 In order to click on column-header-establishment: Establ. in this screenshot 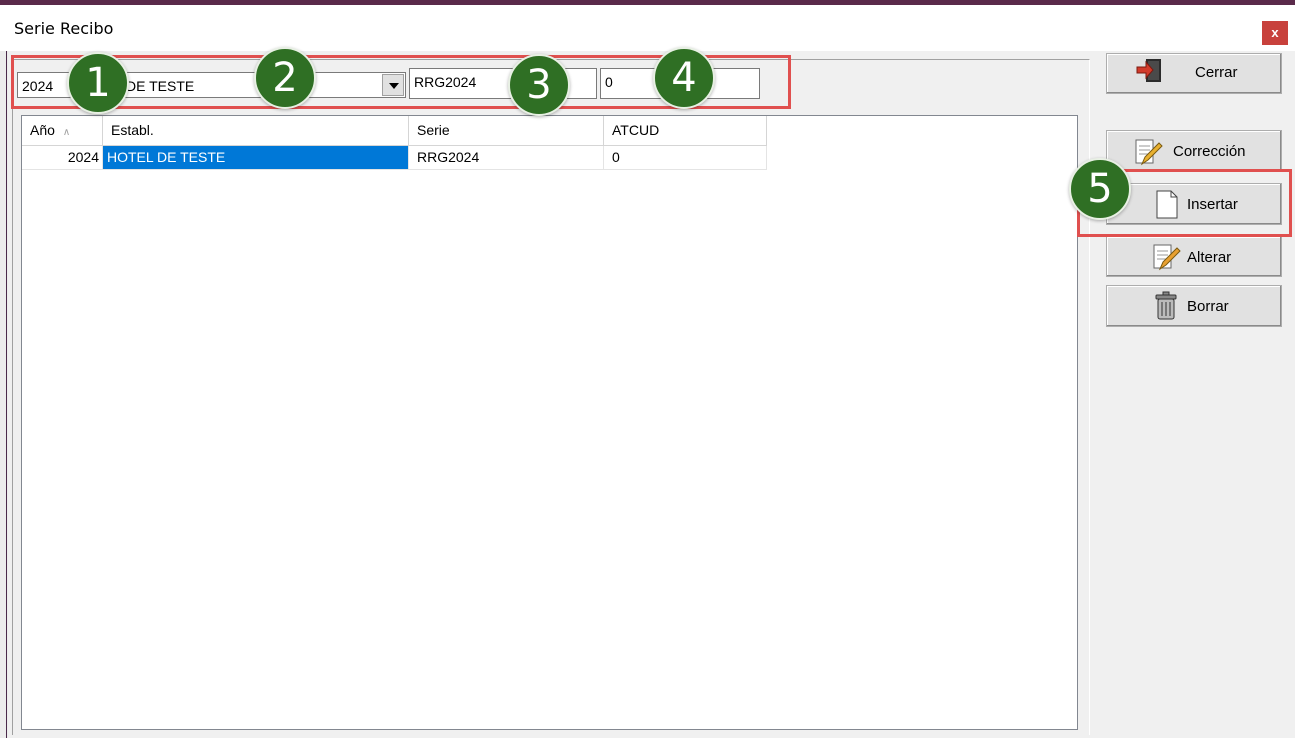, I will do `click(256, 131)`.